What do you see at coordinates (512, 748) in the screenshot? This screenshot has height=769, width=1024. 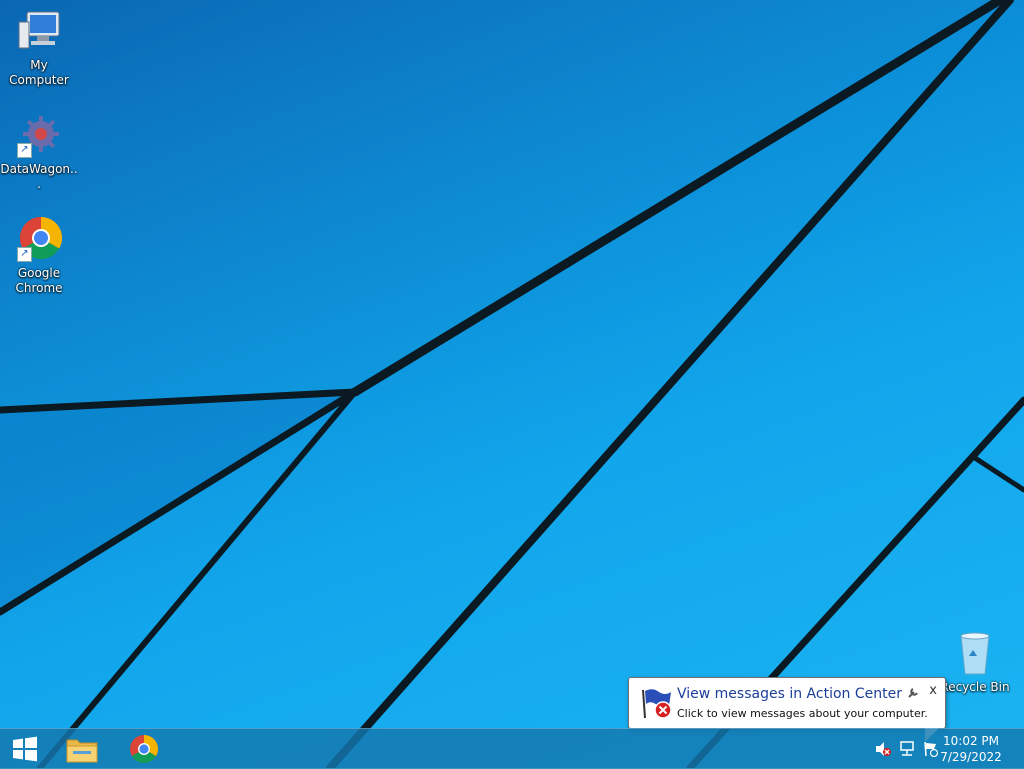 I see `taskbar: 10:02 PM 7/29/2022` at bounding box center [512, 748].